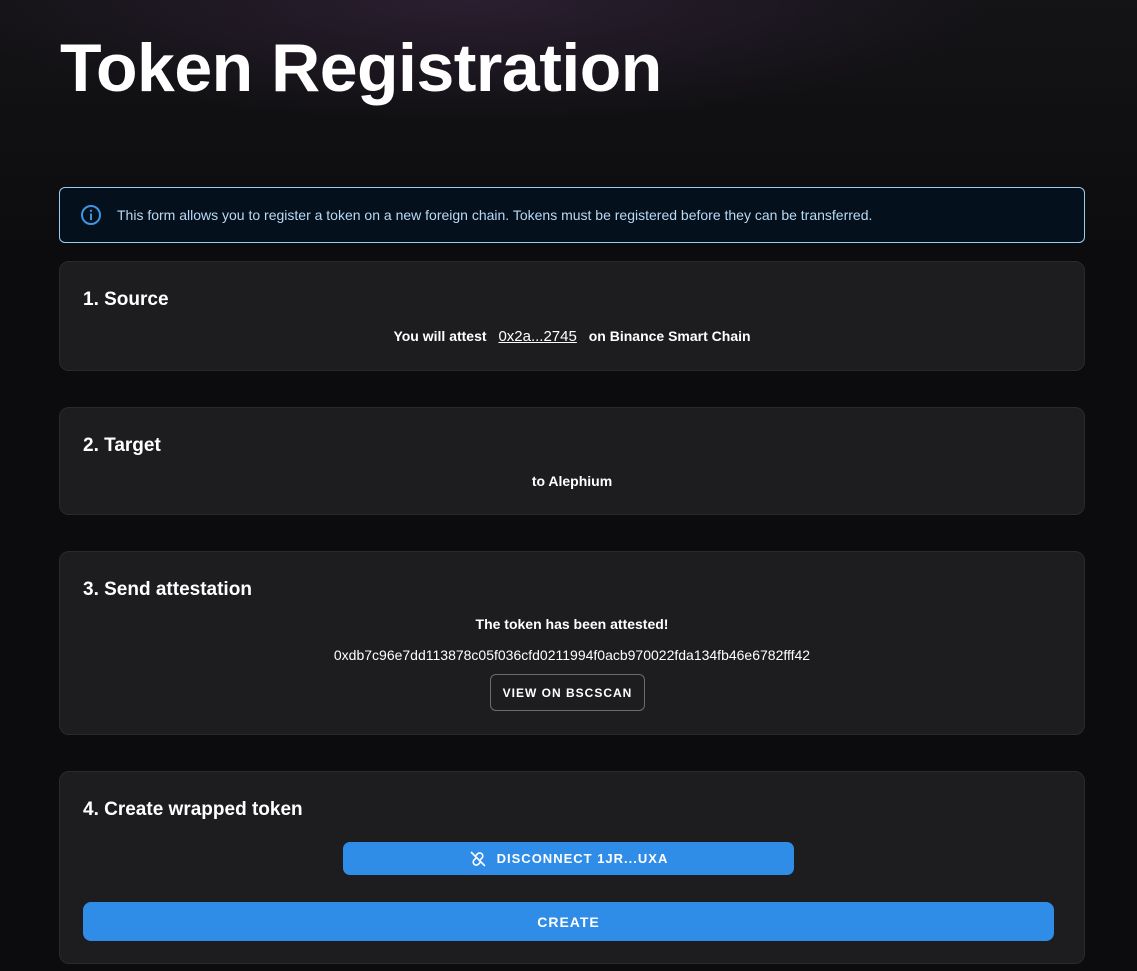 The width and height of the screenshot is (1137, 971). I want to click on target-title: 2. Target, so click(122, 445).